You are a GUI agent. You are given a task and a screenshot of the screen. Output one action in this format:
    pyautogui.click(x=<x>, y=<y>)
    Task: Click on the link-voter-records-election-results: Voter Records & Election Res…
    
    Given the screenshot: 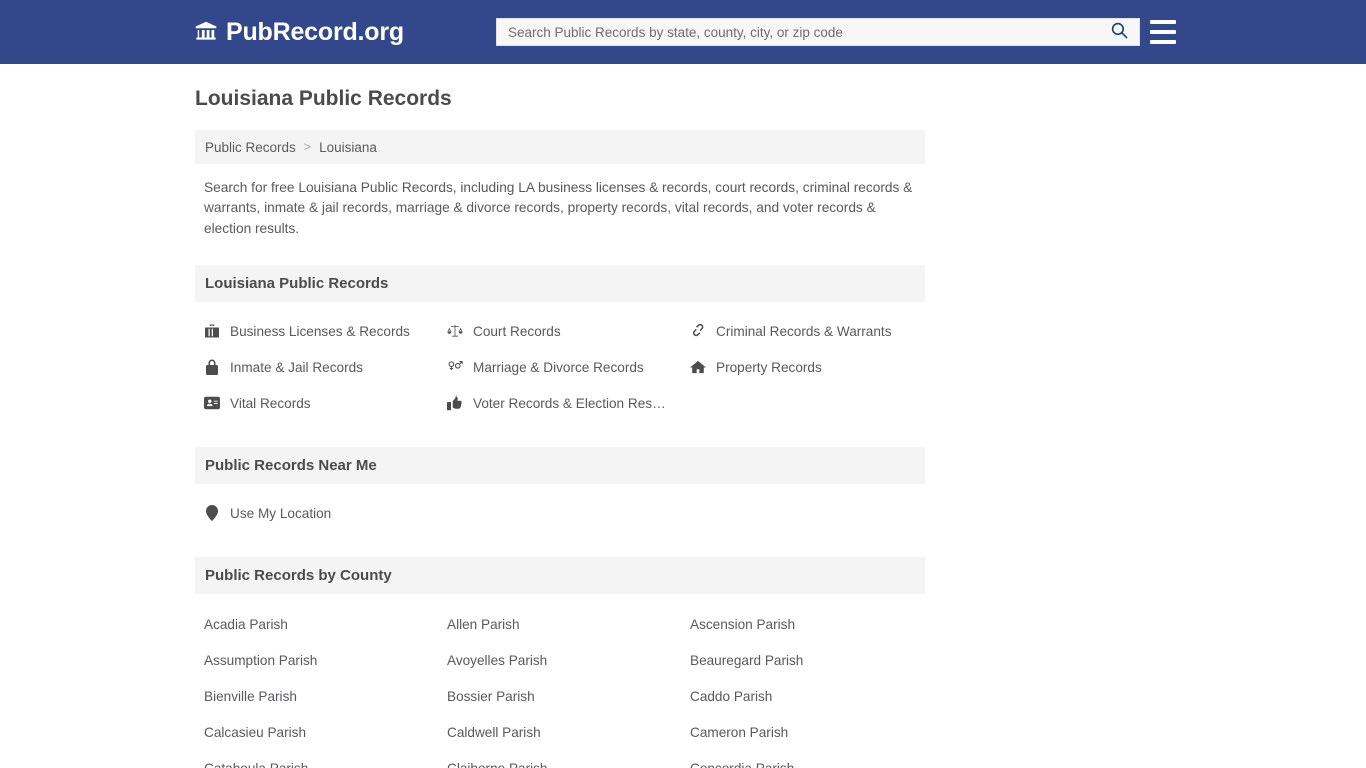 What is the action you would take?
    pyautogui.click(x=568, y=403)
    